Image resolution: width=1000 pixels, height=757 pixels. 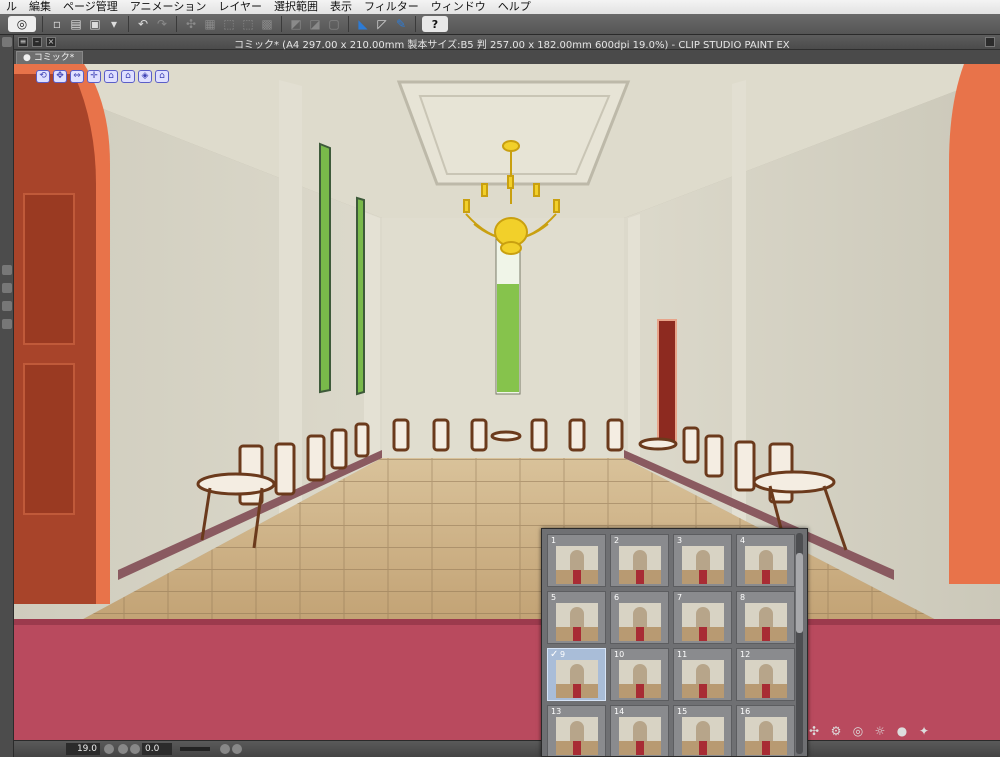 What do you see at coordinates (391, 7) in the screenshot?
I see `menu-filter: フィルター` at bounding box center [391, 7].